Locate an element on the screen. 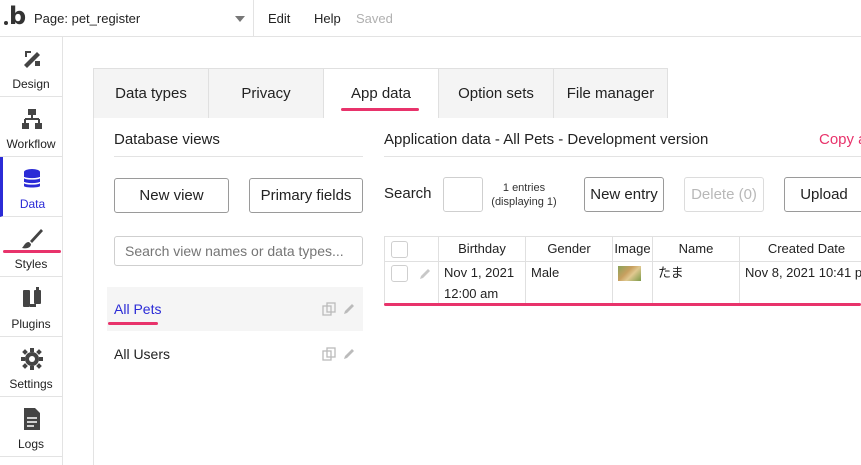 The height and width of the screenshot is (465, 861). view-item-label: All Users is located at coordinates (142, 354).